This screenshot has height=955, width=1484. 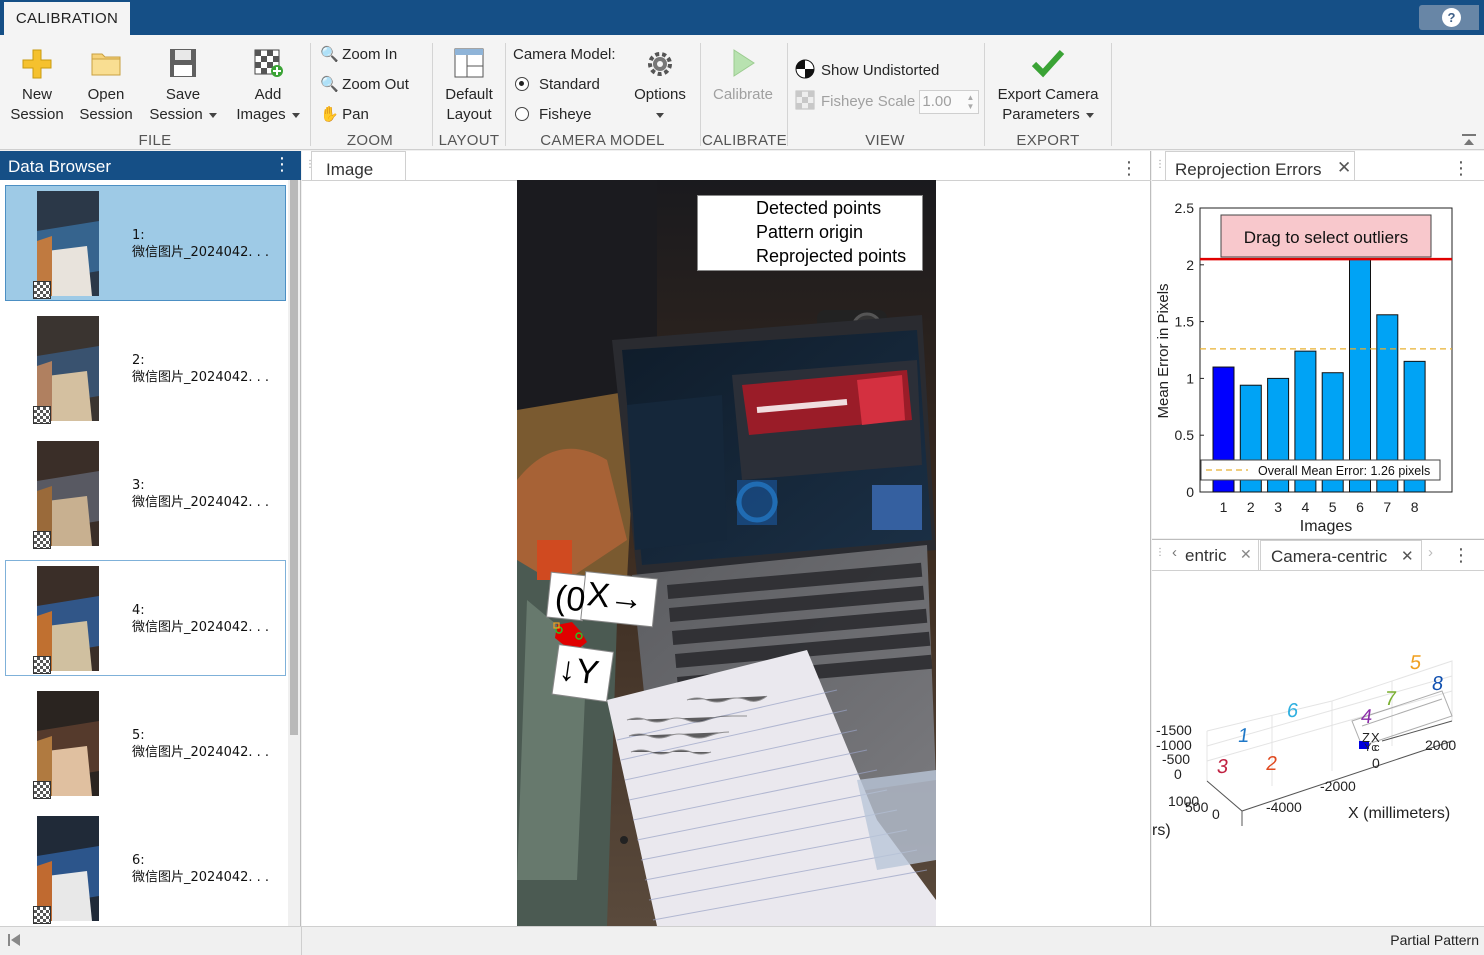 What do you see at coordinates (200, 619) in the screenshot?
I see `image-list-item-label: 4: 微信图片_2024042. . .` at bounding box center [200, 619].